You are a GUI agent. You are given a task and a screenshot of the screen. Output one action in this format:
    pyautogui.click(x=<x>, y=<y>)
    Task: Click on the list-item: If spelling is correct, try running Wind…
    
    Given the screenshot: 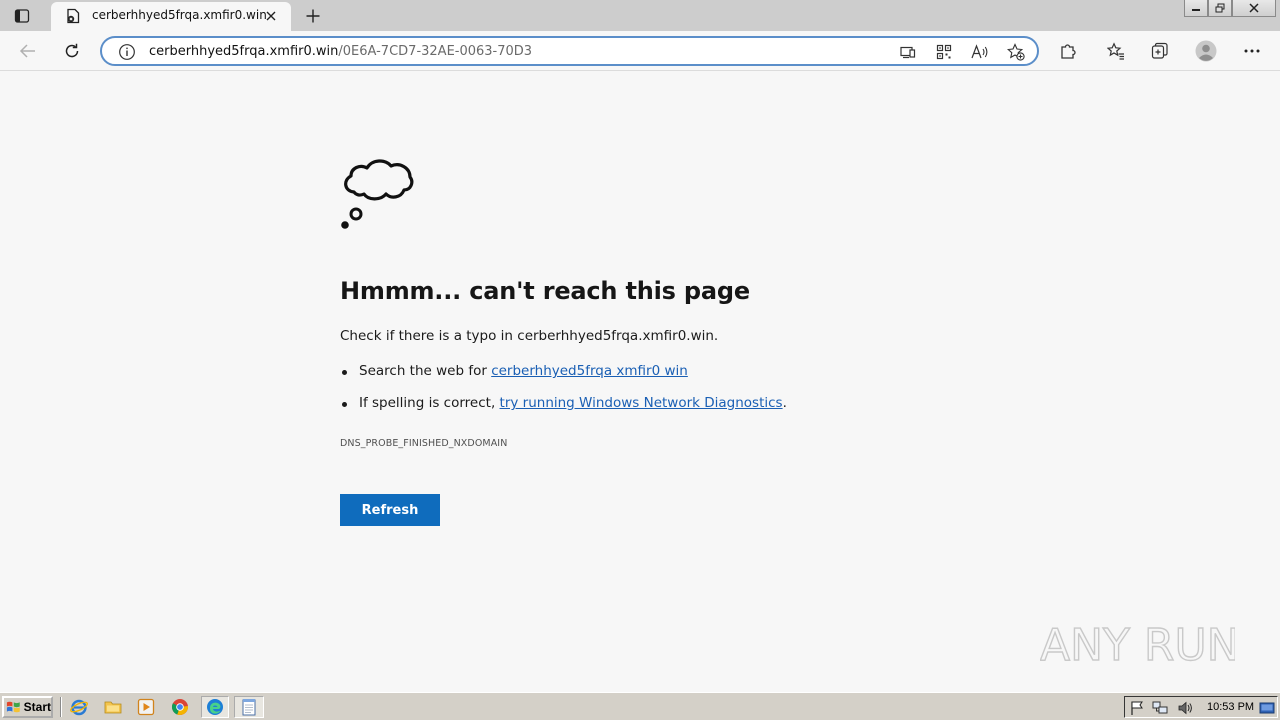 What is the action you would take?
    pyautogui.click(x=563, y=410)
    